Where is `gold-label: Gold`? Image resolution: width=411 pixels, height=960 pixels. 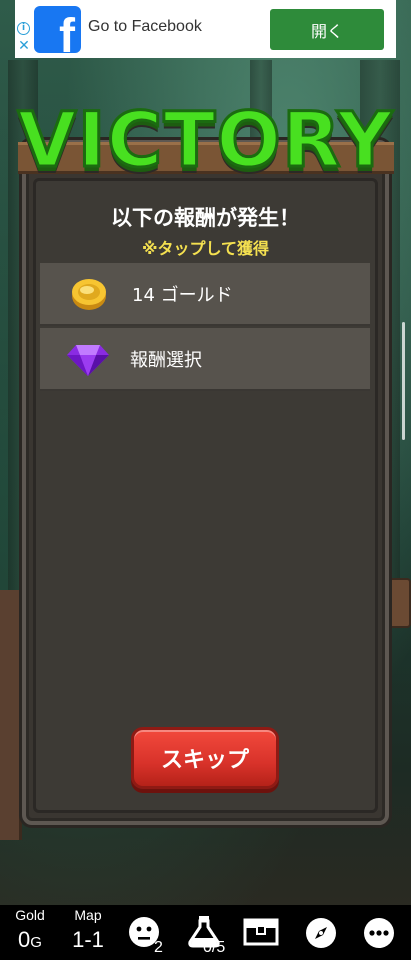 gold-label: Gold is located at coordinates (30, 915).